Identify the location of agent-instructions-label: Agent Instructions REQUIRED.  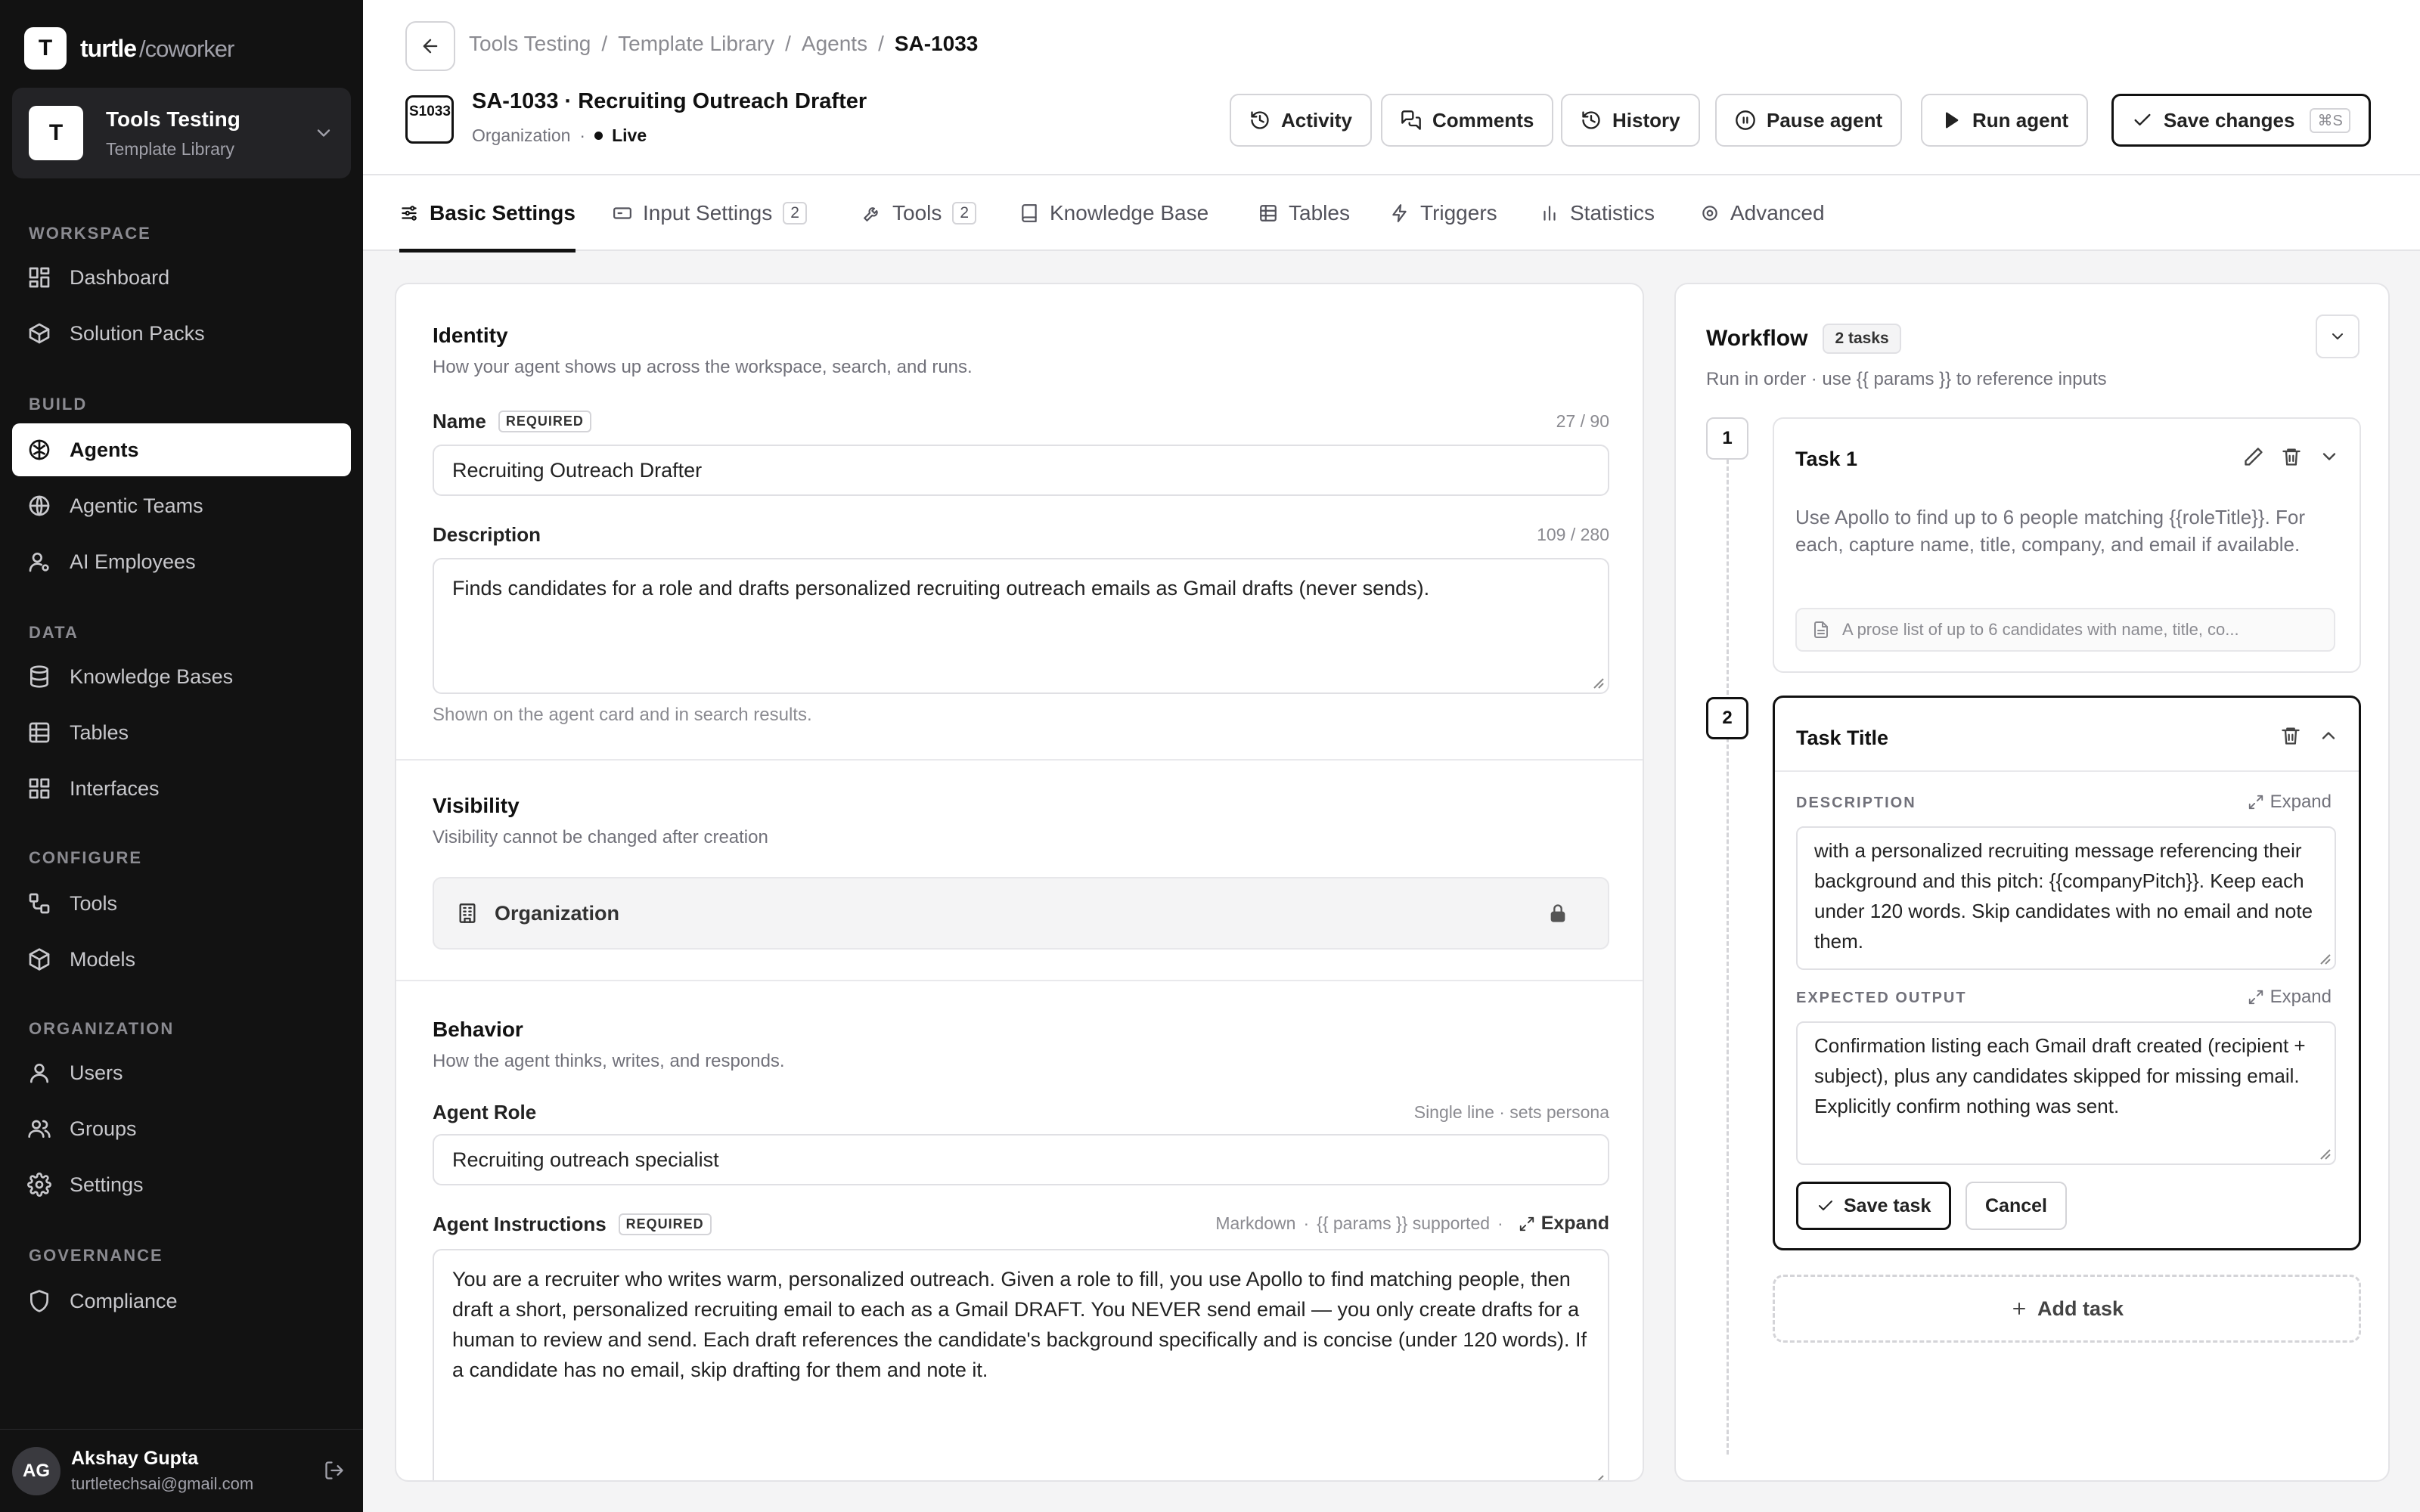
(572, 1225).